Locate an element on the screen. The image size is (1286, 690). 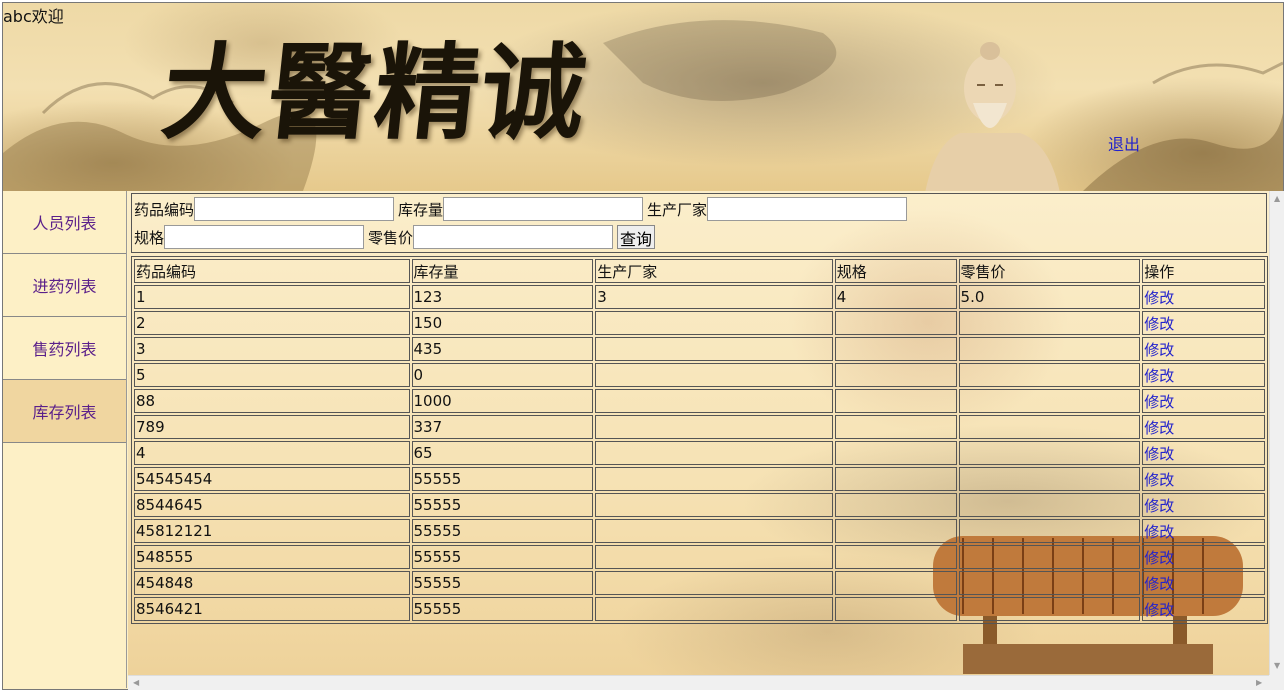
stock-input is located at coordinates (543, 209).